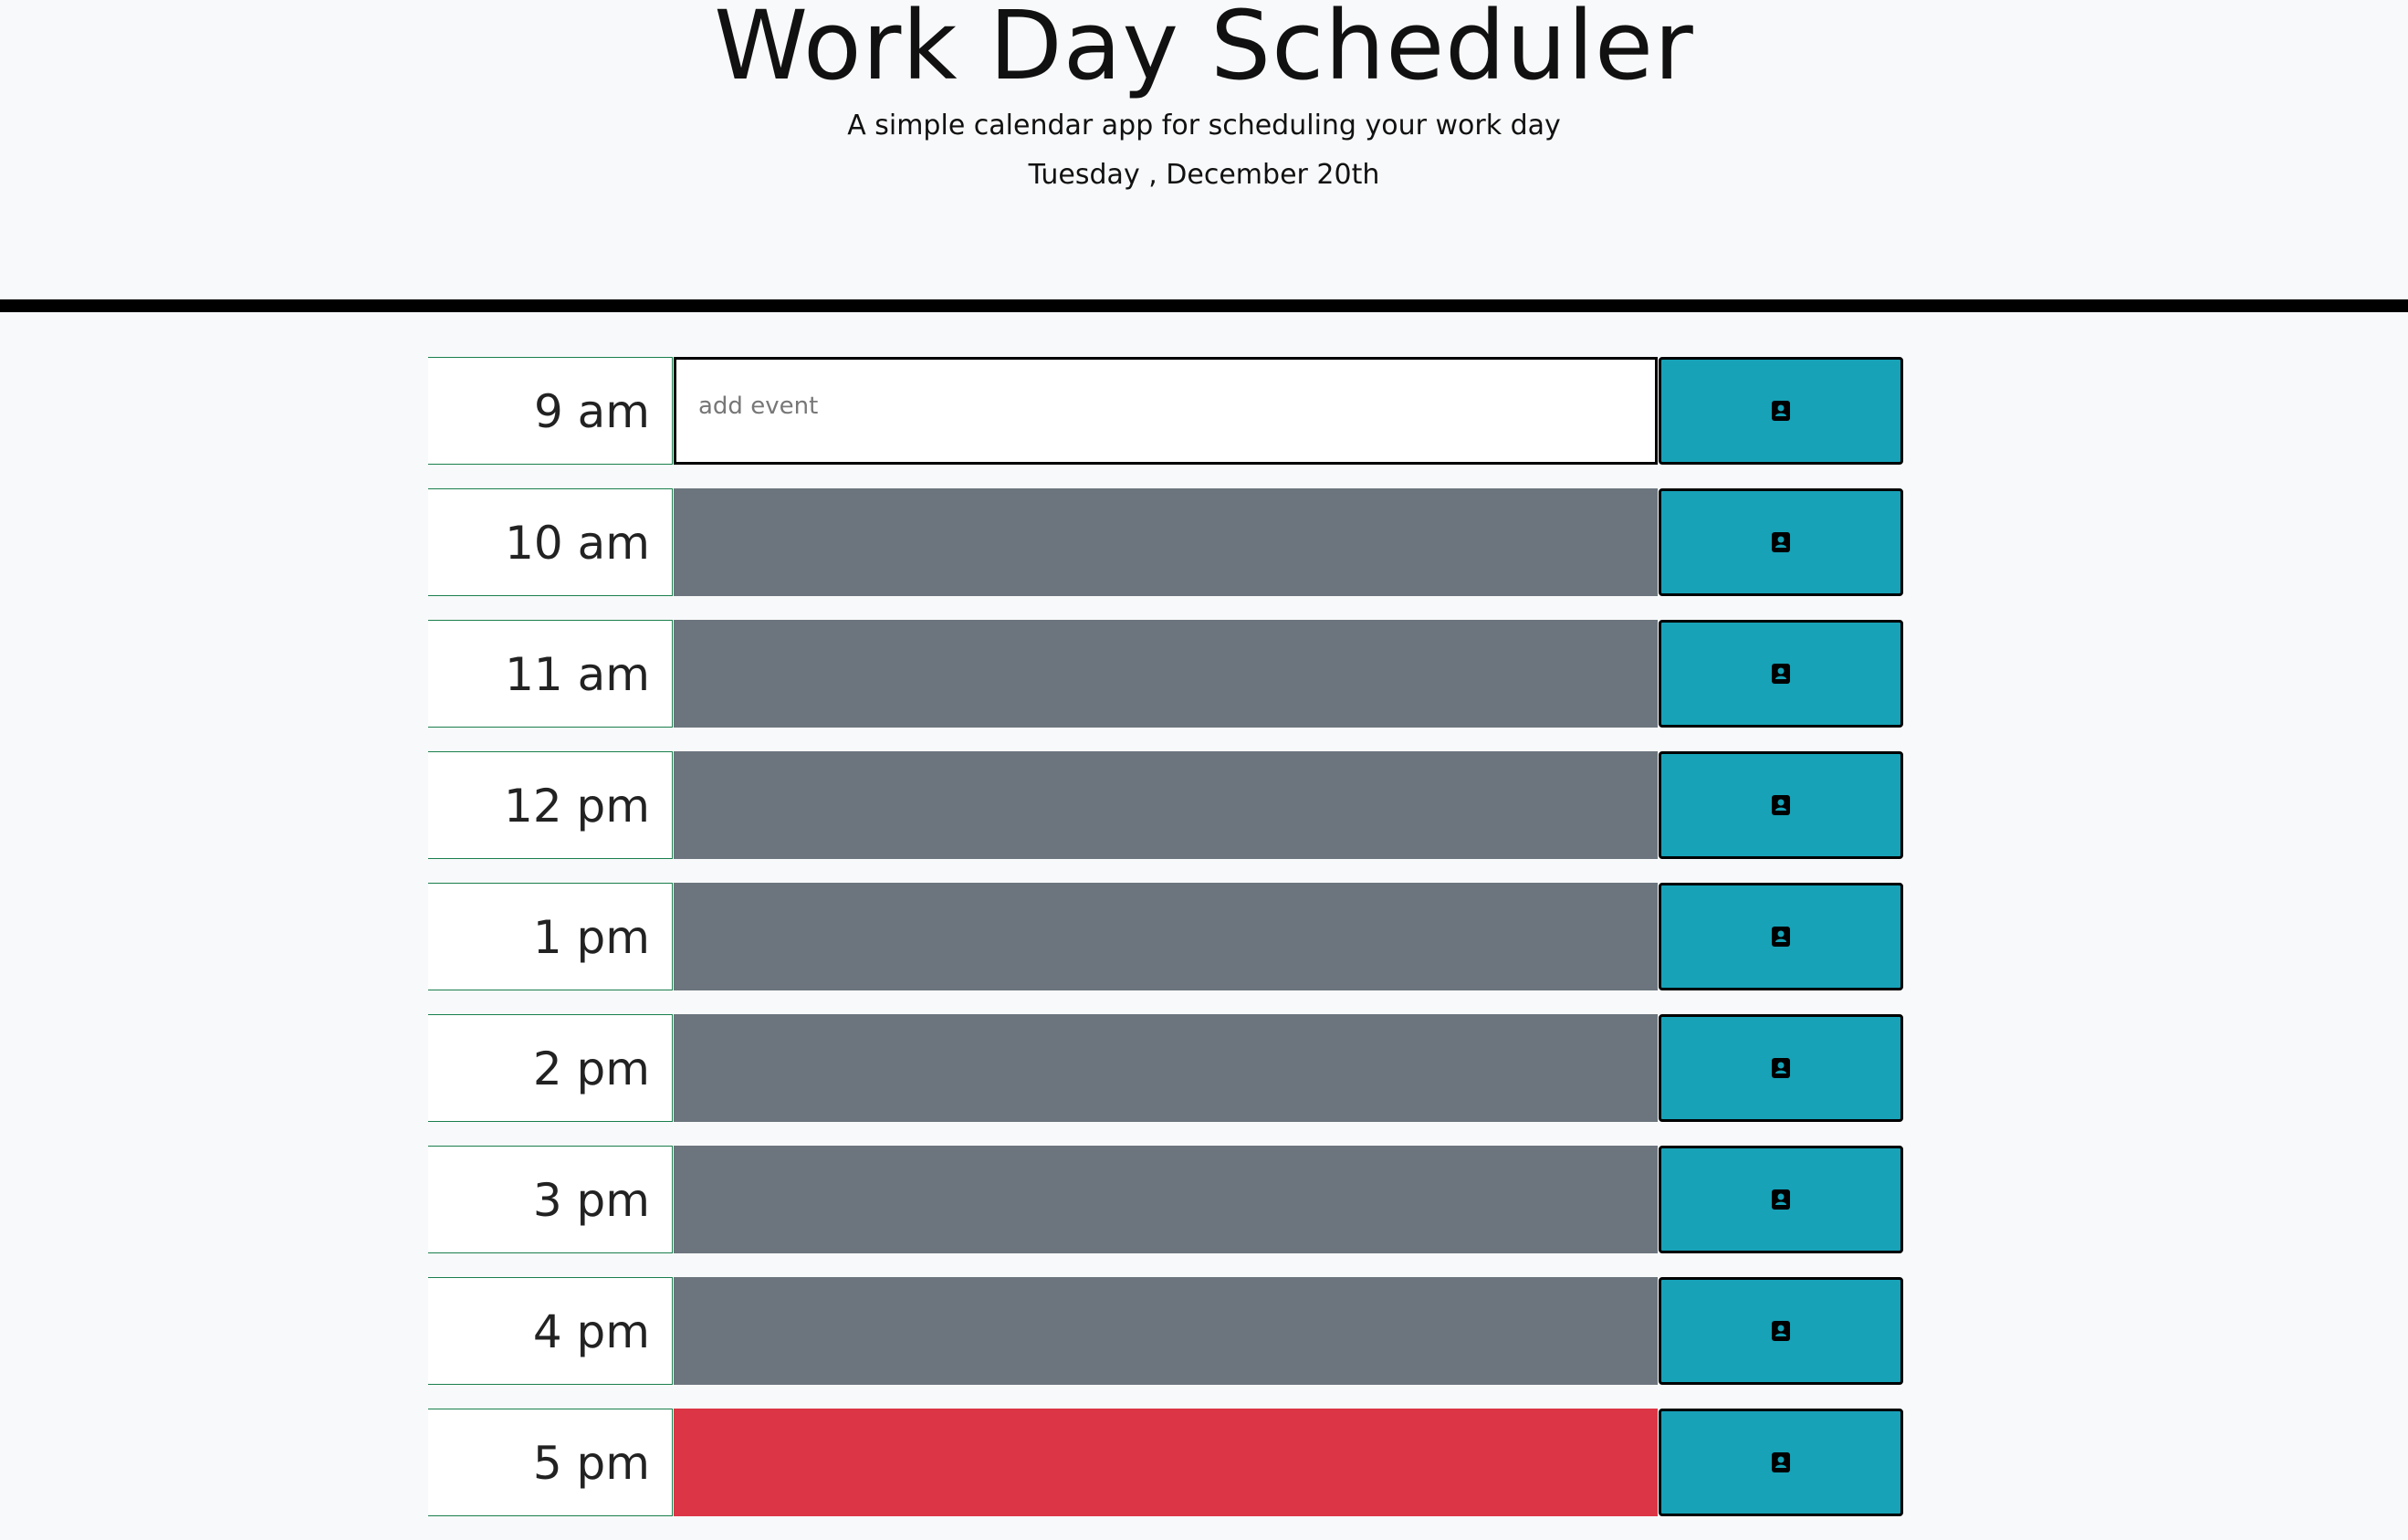 The height and width of the screenshot is (1540, 2408). I want to click on hour-label-cell: 12 pm, so click(551, 805).